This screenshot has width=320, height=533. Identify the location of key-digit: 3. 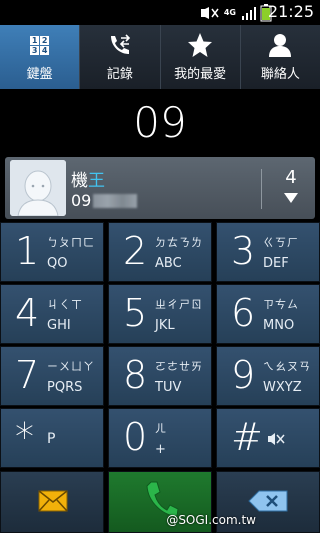
(243, 251).